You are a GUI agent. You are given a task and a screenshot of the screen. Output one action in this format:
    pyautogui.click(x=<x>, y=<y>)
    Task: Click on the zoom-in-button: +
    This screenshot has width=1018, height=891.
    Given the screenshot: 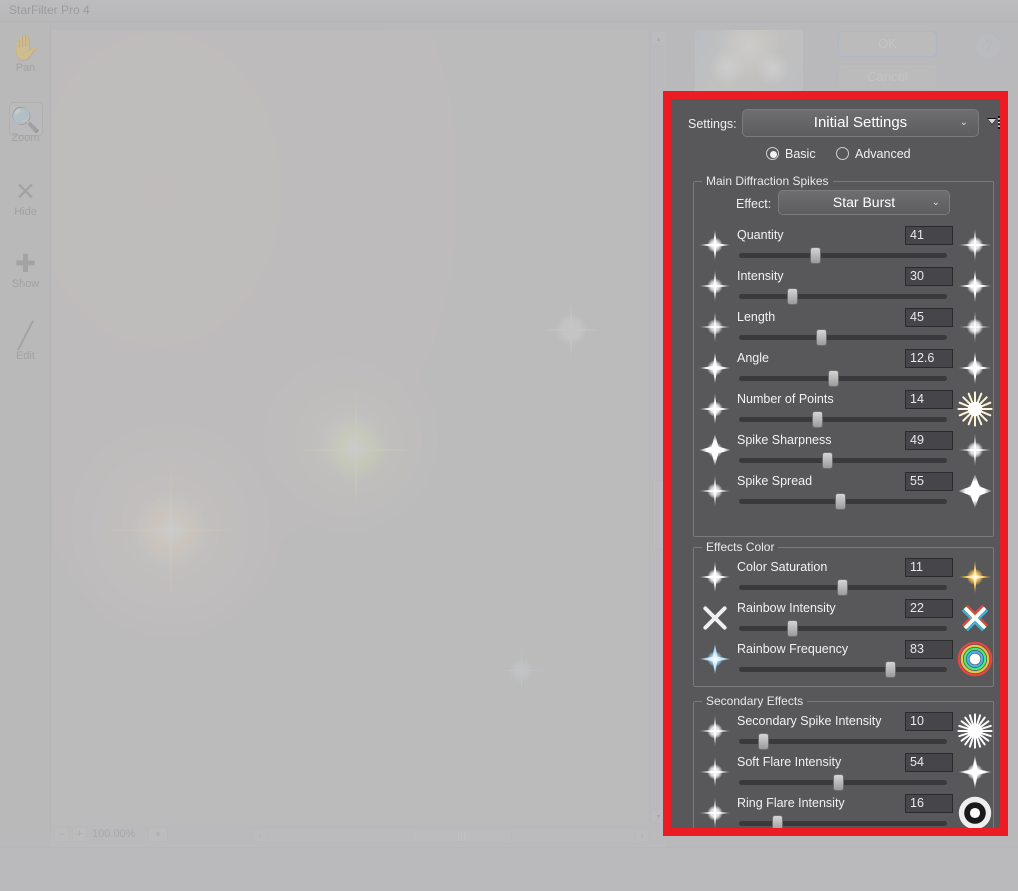 What is the action you would take?
    pyautogui.click(x=79, y=834)
    